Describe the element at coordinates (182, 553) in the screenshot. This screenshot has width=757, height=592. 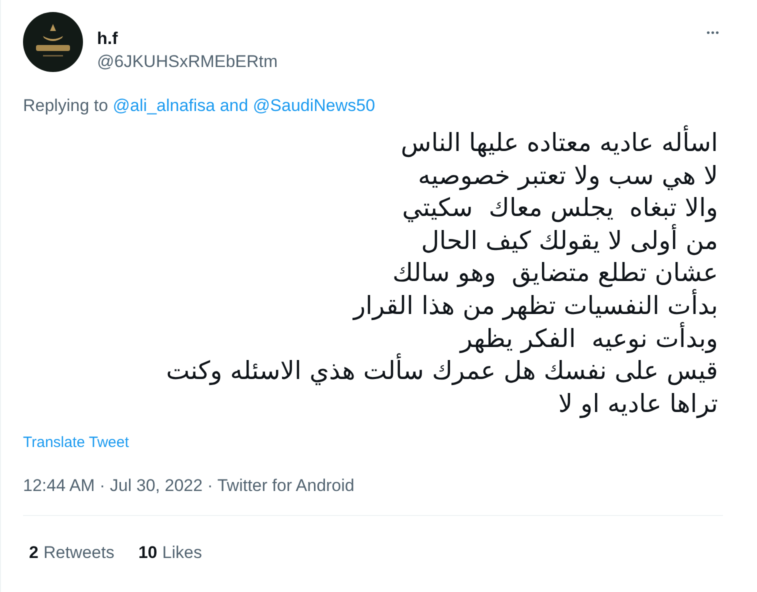
I see `stat-label: Likes` at that location.